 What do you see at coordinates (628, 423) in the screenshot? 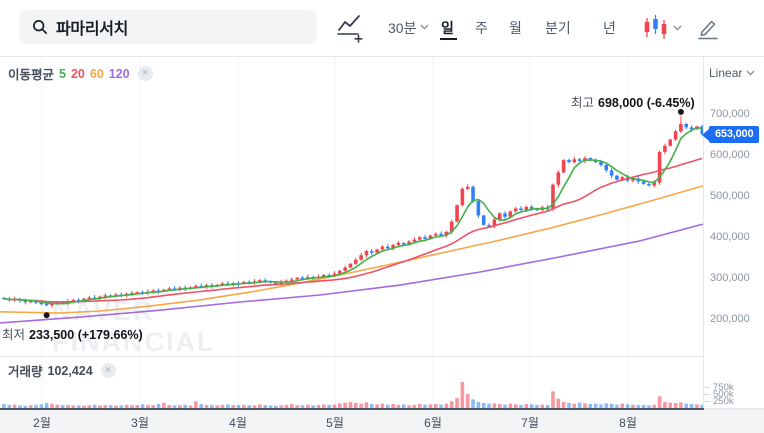
I see `month-label: 8월` at bounding box center [628, 423].